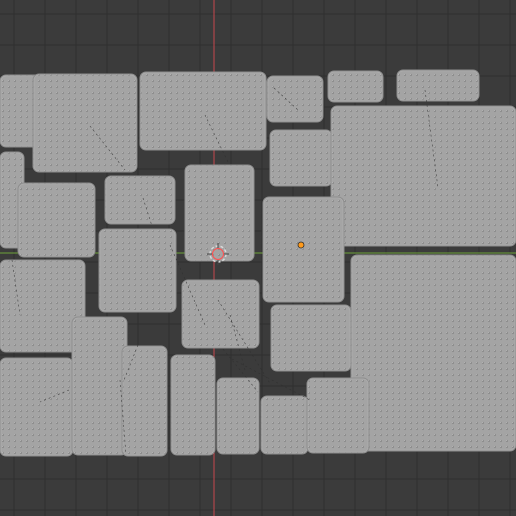 The width and height of the screenshot is (516, 516). What do you see at coordinates (301, 245) in the screenshot?
I see `origin-icon` at bounding box center [301, 245].